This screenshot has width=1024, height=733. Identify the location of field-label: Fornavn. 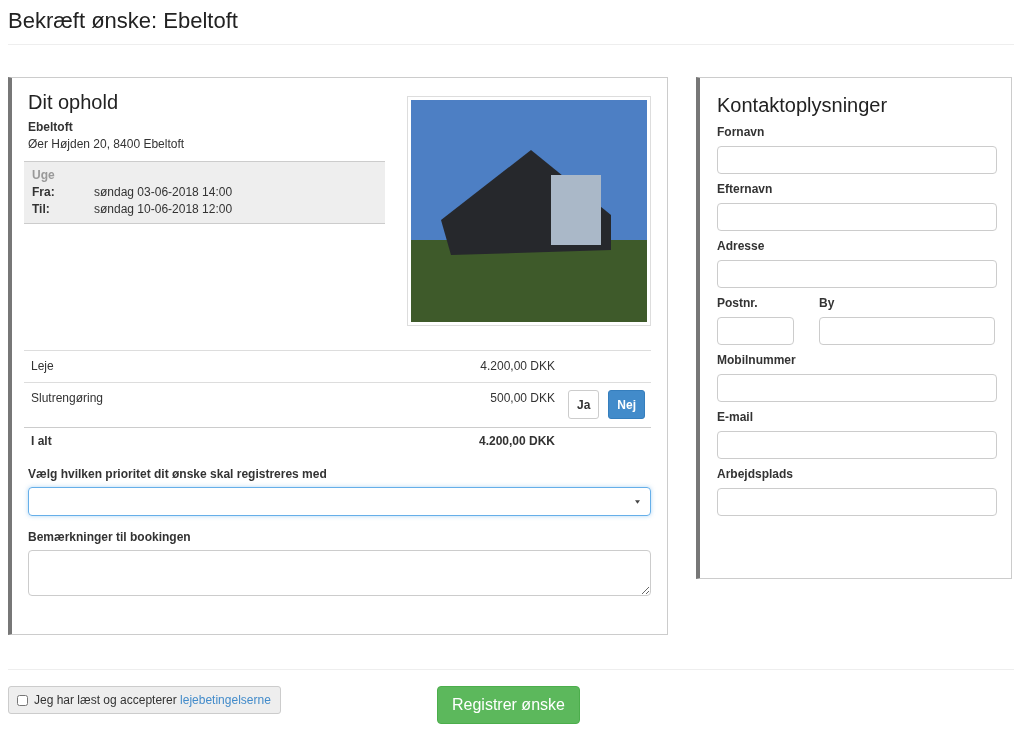
(741, 132).